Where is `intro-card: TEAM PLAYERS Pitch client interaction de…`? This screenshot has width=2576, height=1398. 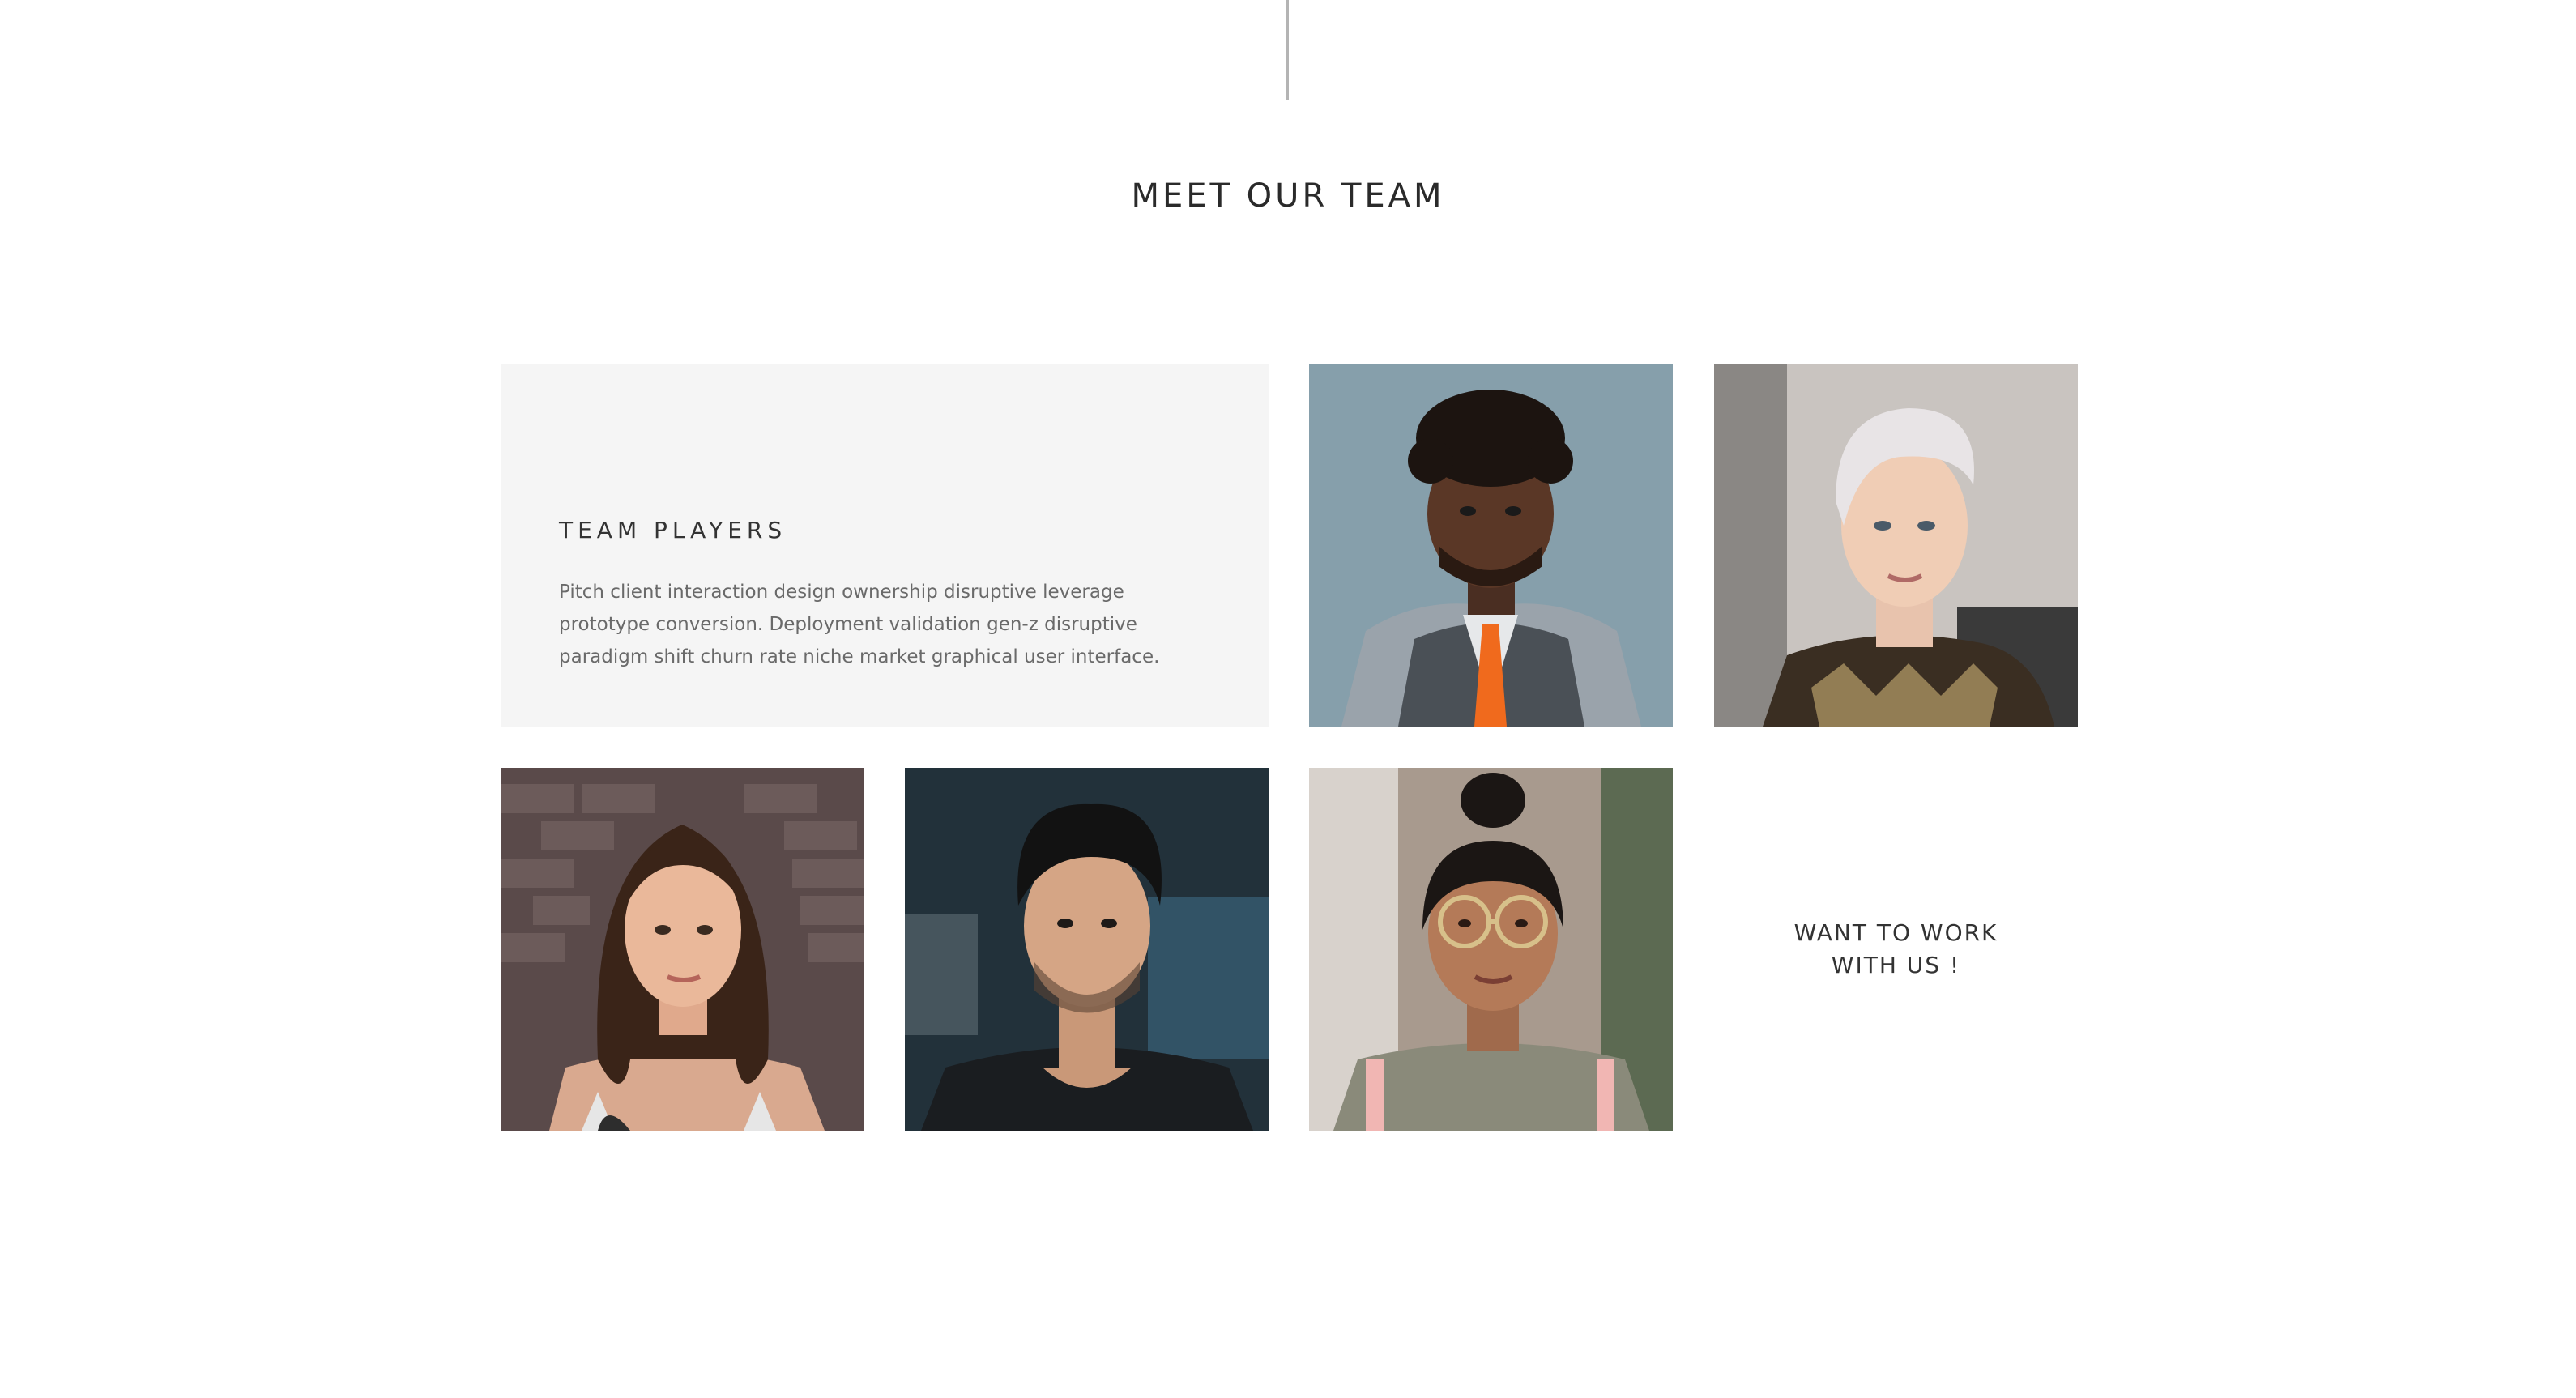 intro-card: TEAM PLAYERS Pitch client interaction de… is located at coordinates (885, 545).